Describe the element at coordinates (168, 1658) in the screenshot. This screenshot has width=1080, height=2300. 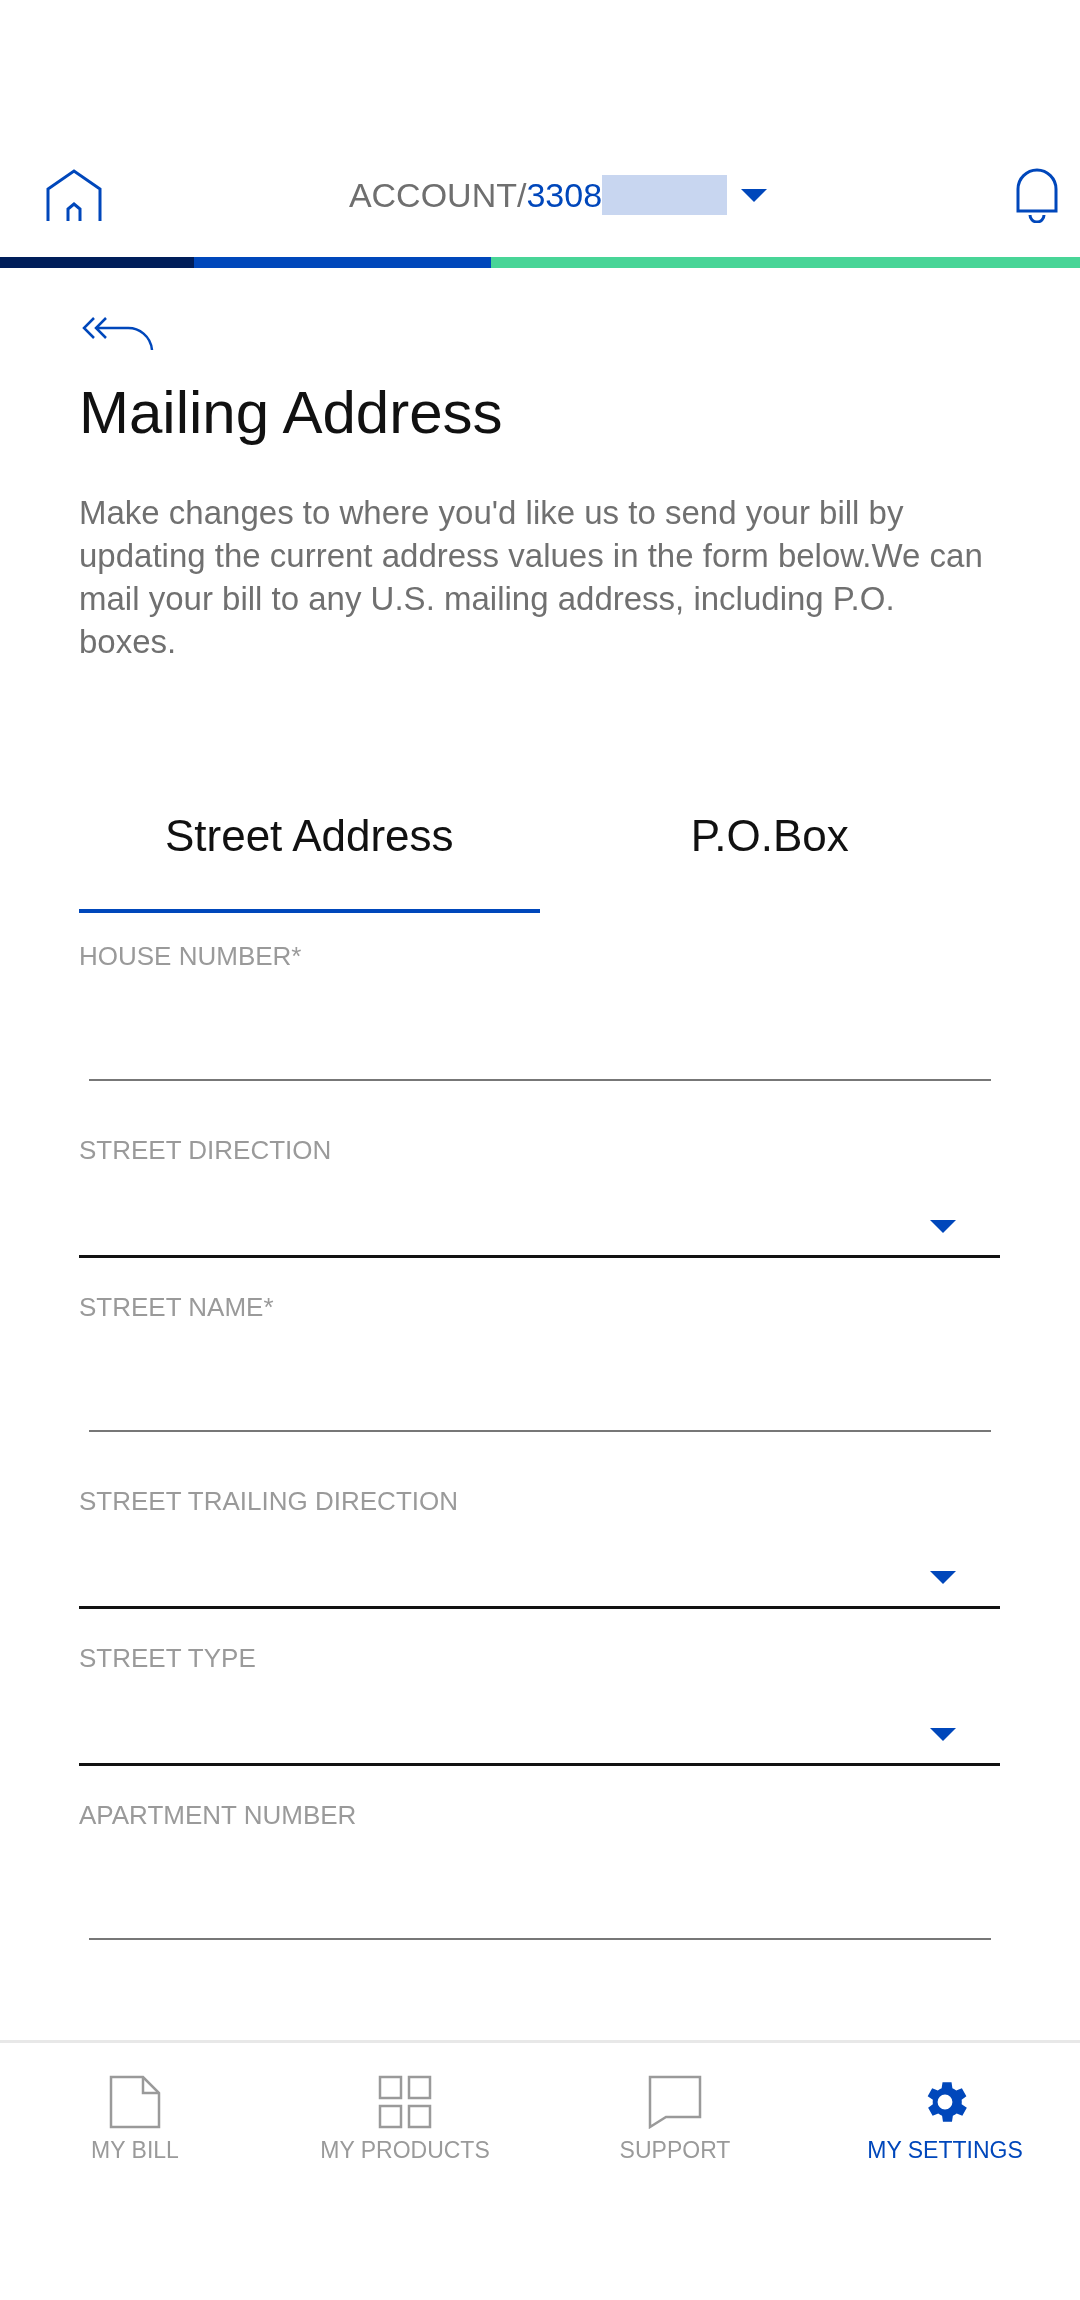
I see `field-label: STREET TYPE` at that location.